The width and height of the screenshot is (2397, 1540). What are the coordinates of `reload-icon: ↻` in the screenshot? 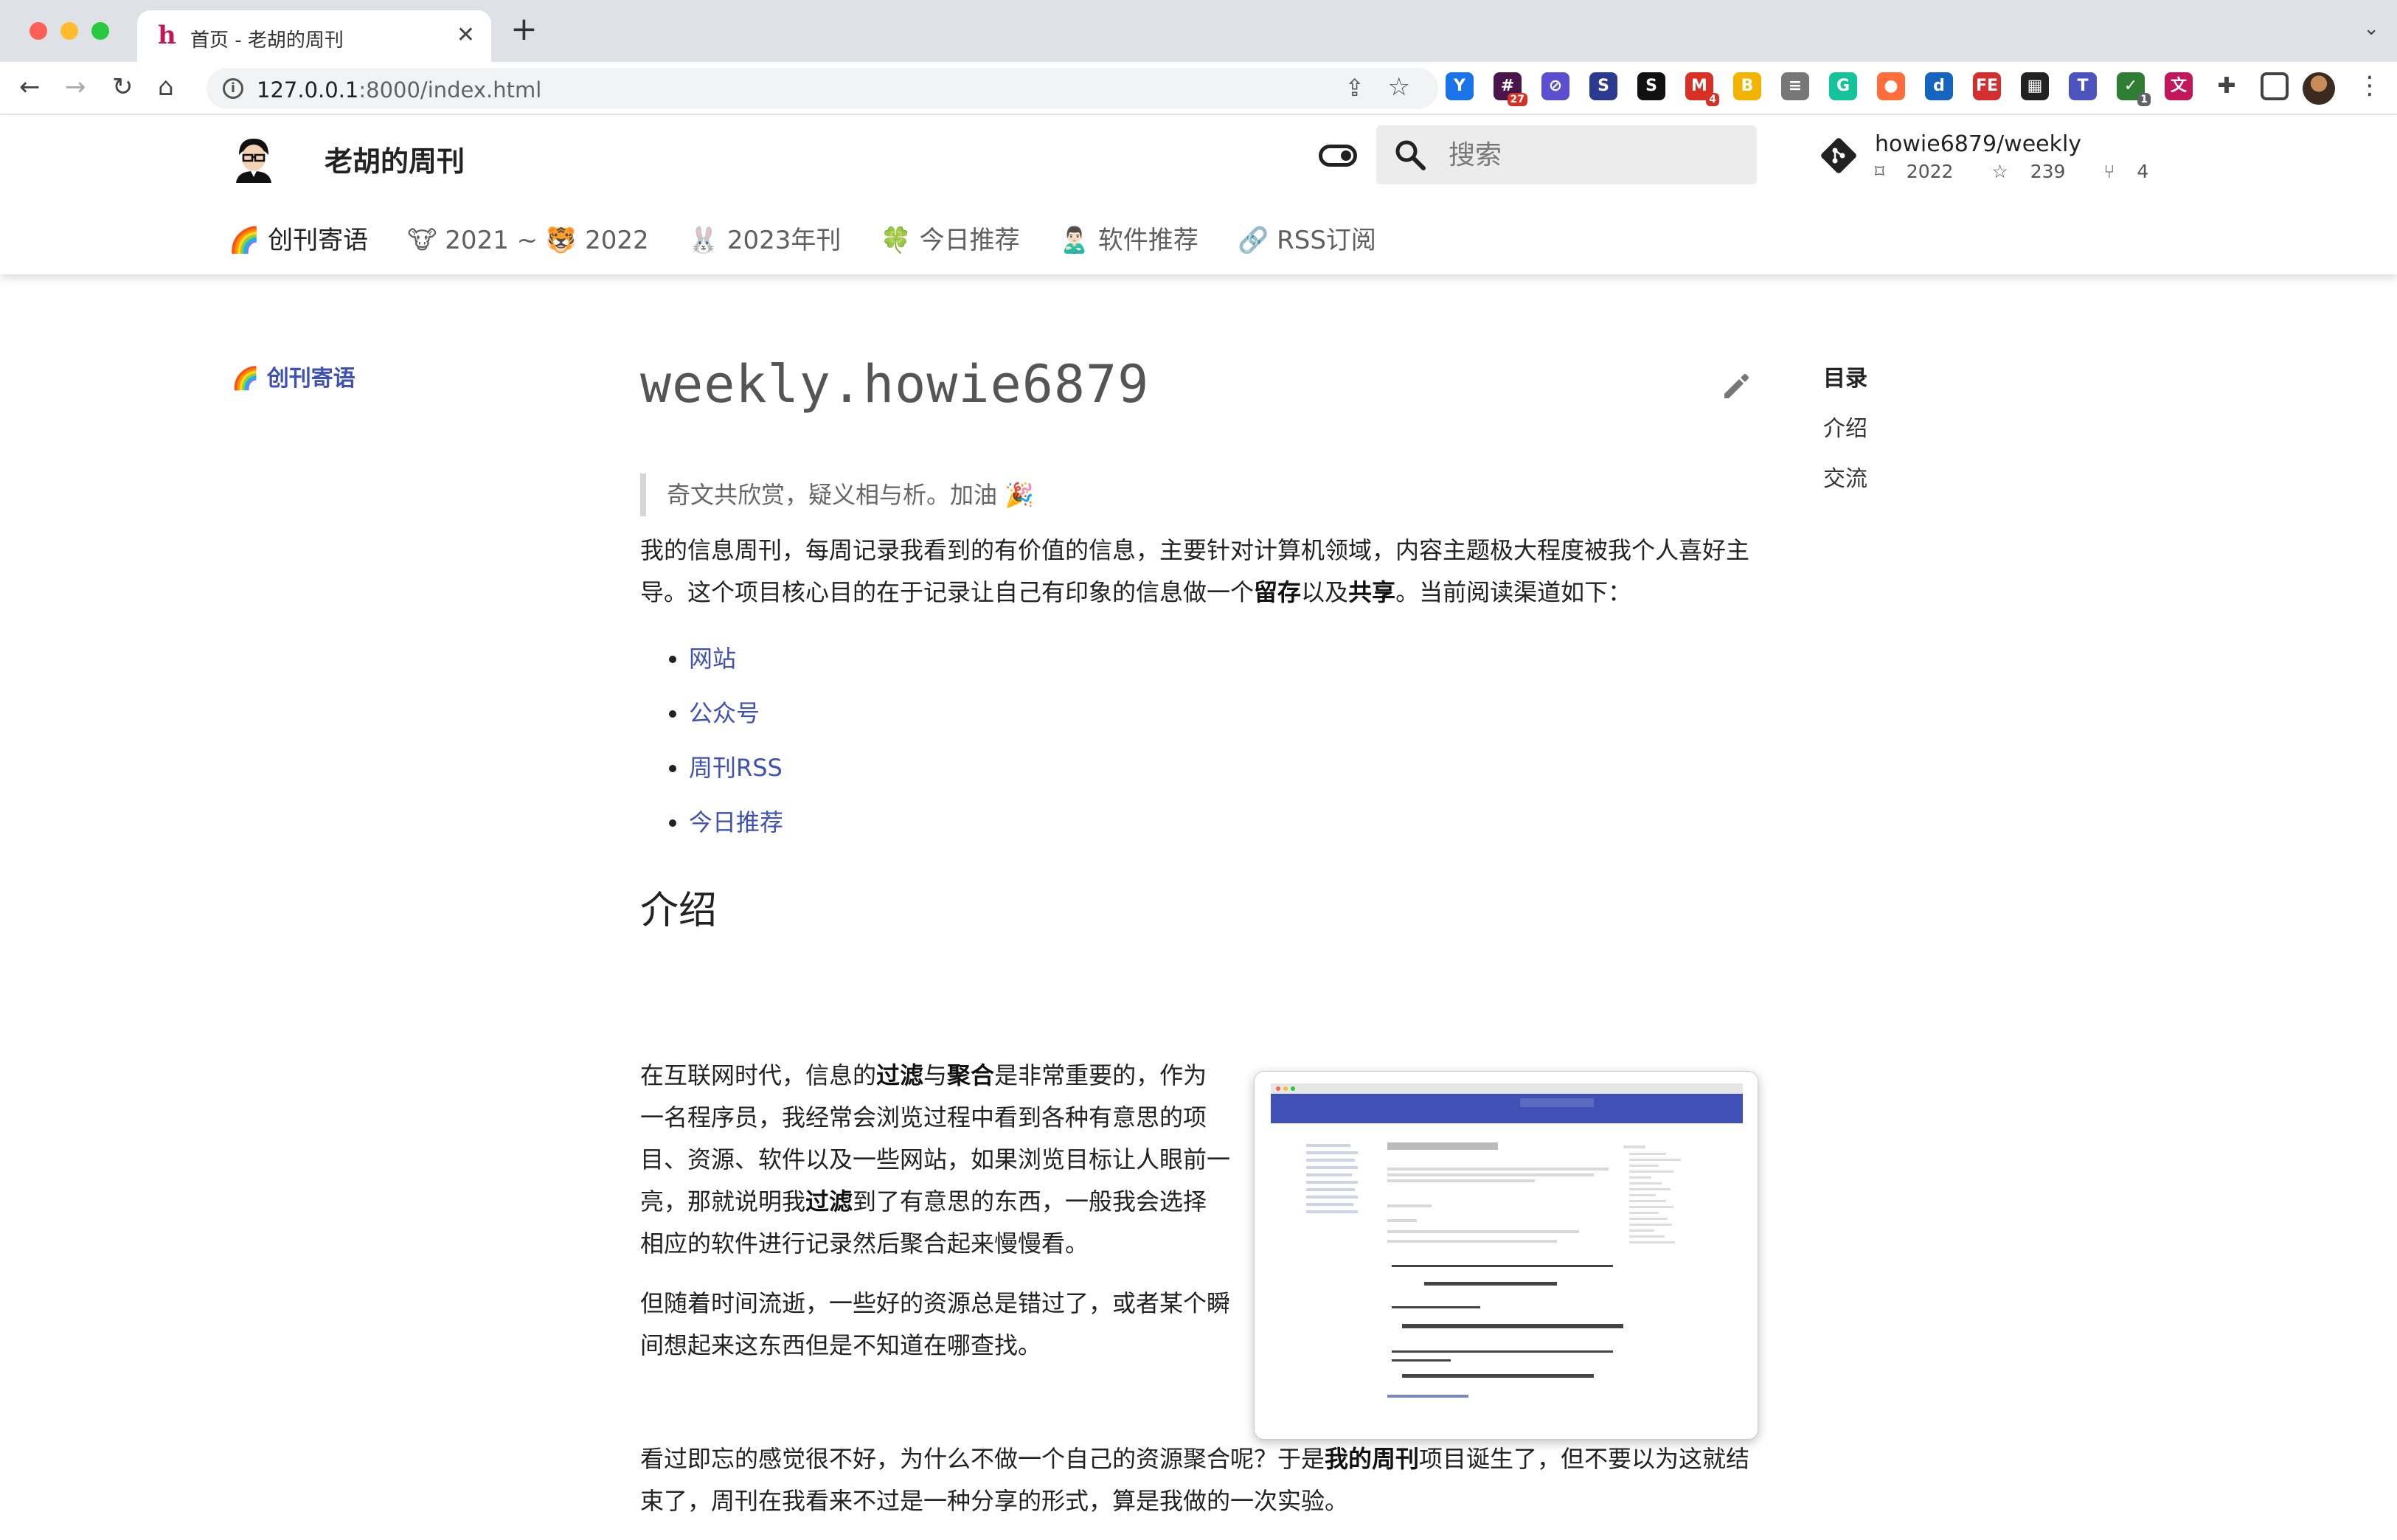 It's located at (122, 87).